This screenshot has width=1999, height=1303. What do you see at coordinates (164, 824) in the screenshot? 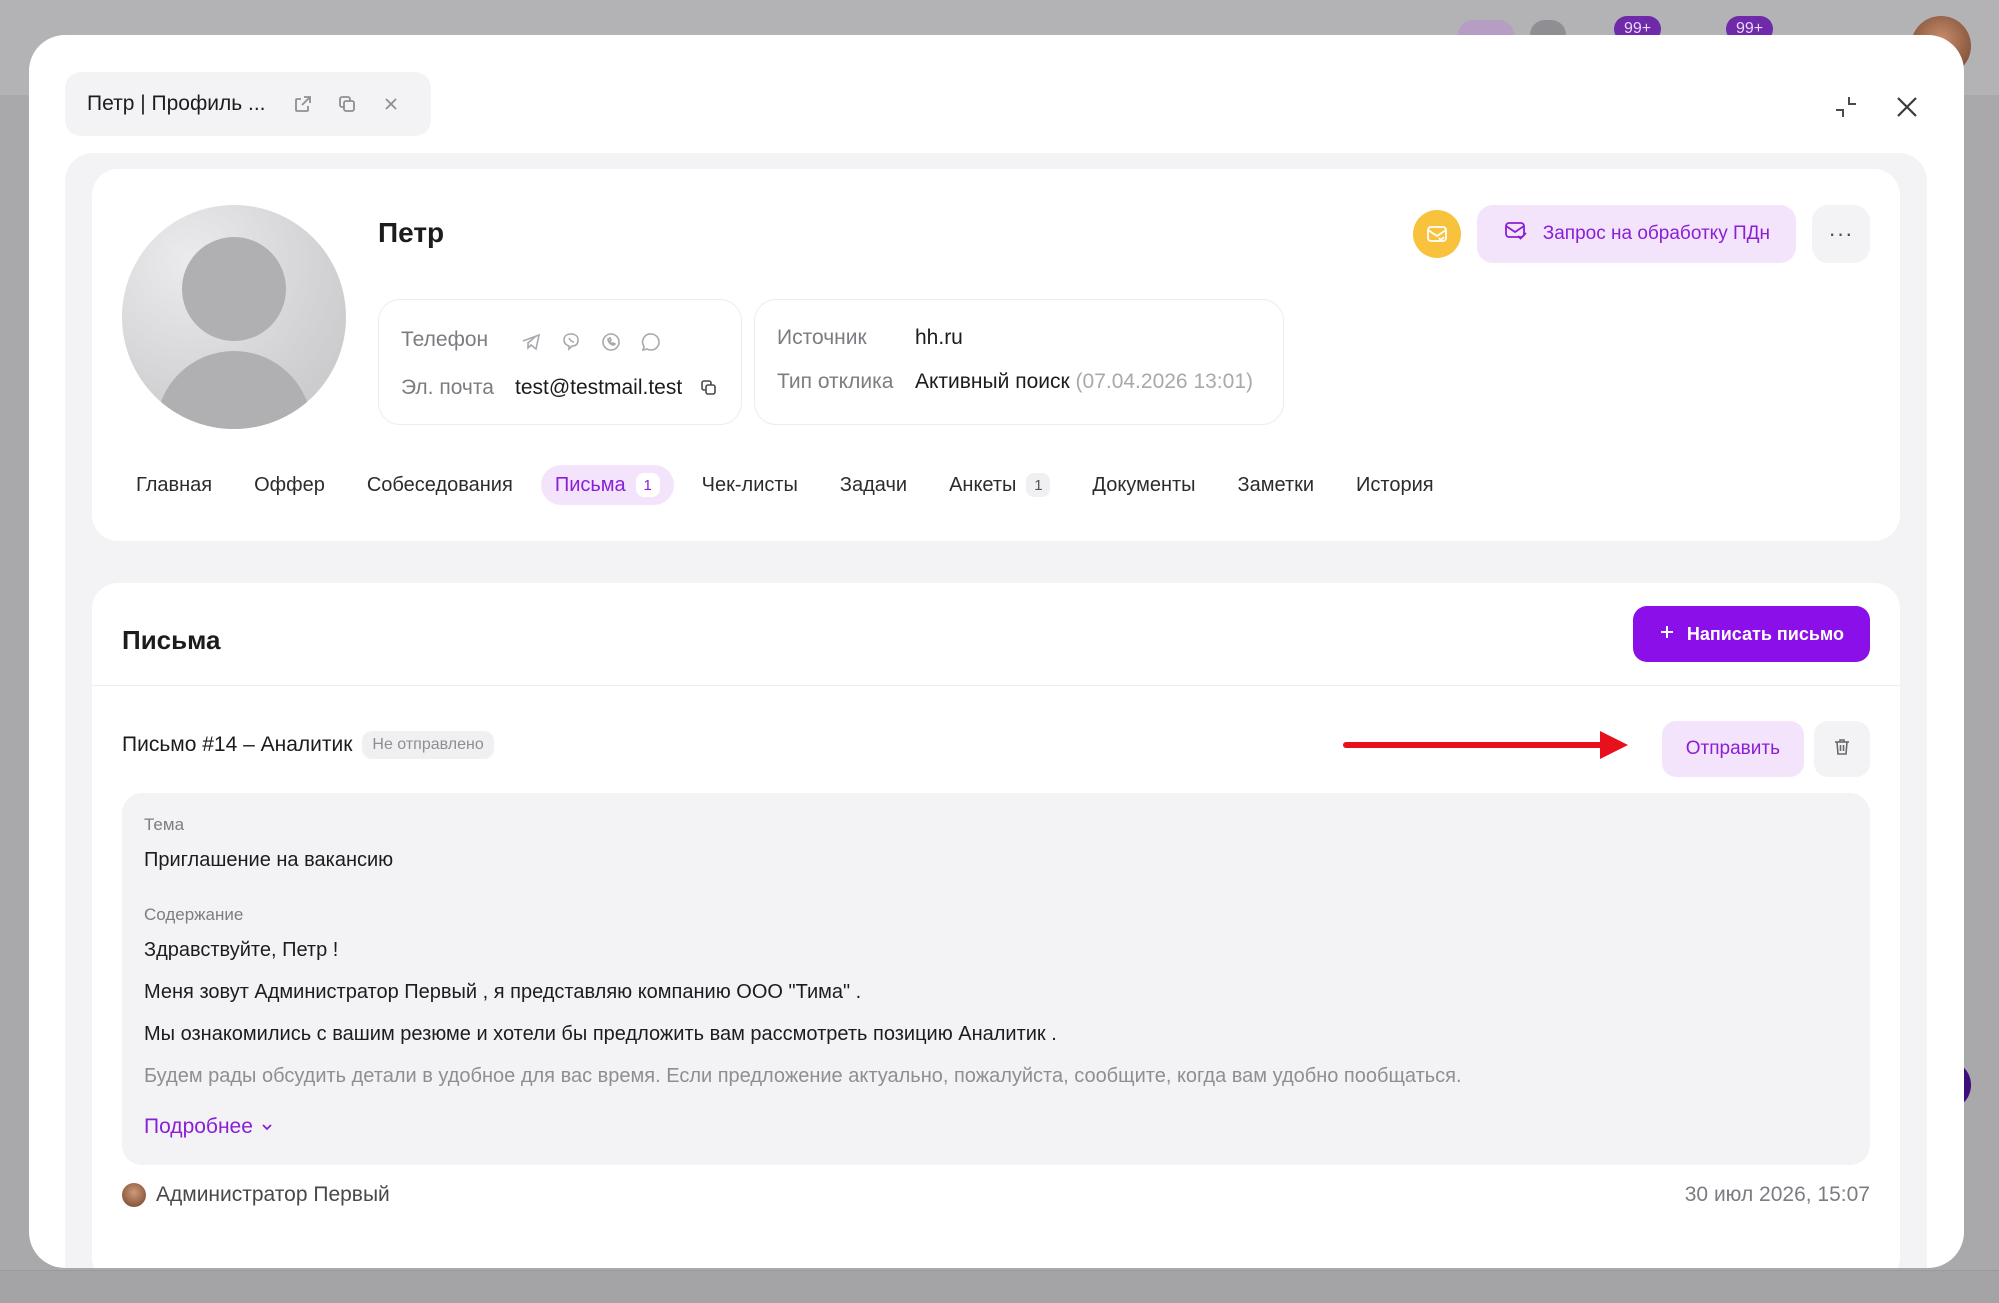
I see `subject-label: Тема` at bounding box center [164, 824].